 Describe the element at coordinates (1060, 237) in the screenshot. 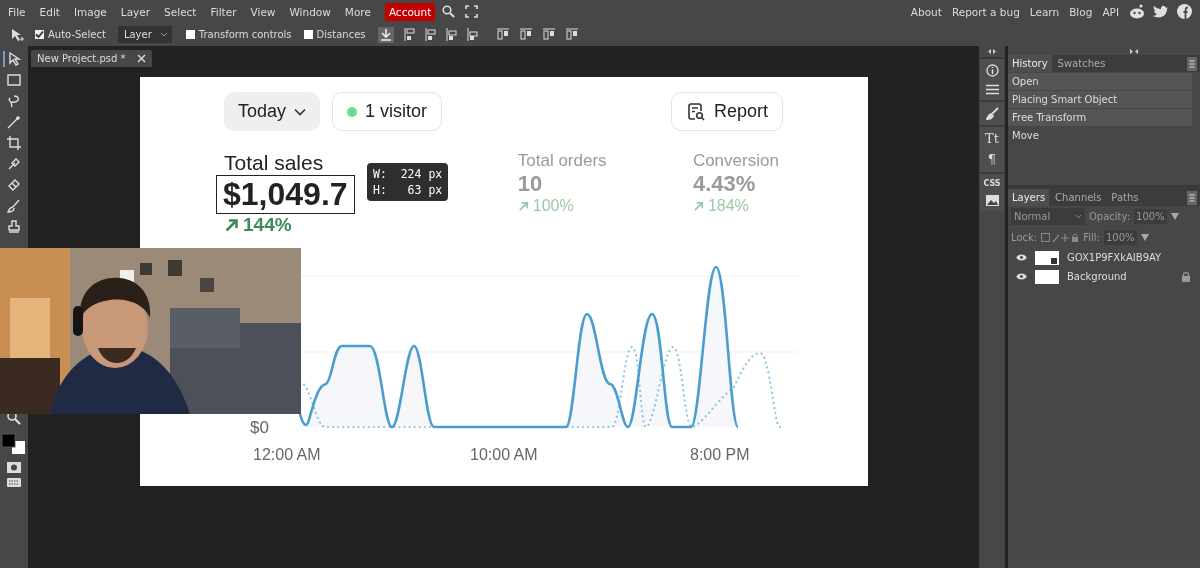

I see `lock-options-icon` at that location.